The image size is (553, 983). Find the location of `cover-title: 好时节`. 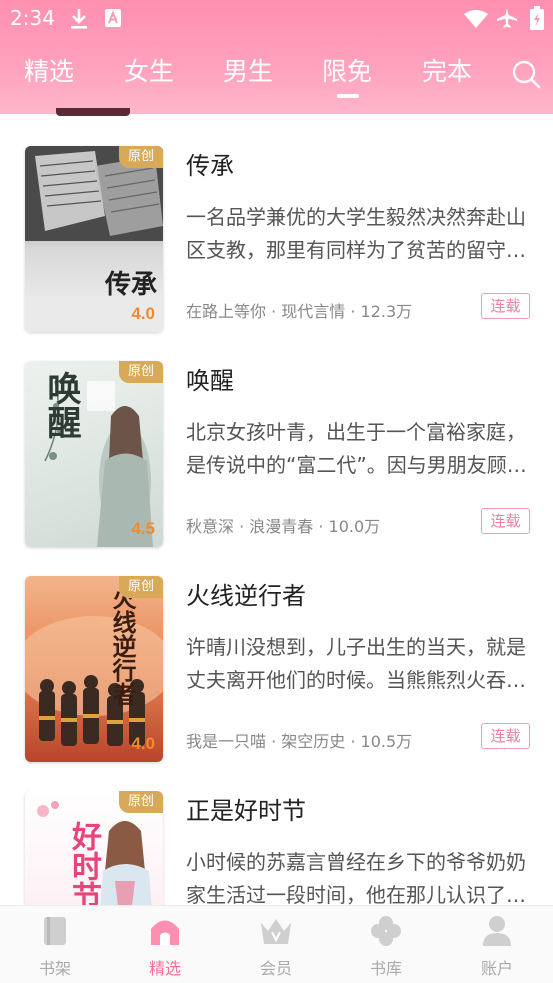

cover-title: 好时节 is located at coordinates (83, 863).